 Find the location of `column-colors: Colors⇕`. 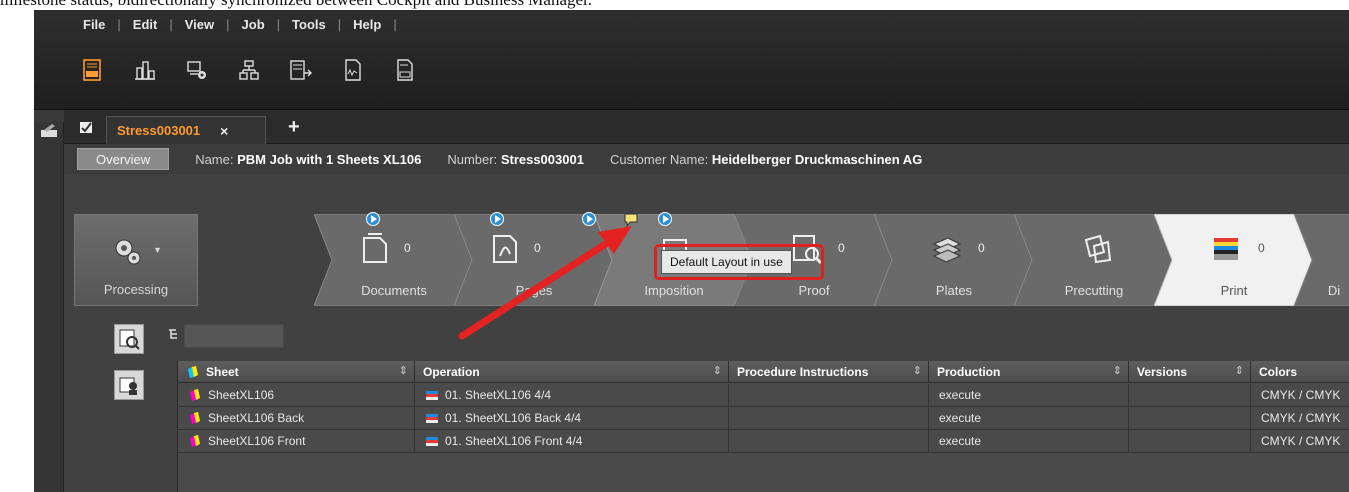

column-colors: Colors⇕ is located at coordinates (1300, 372).